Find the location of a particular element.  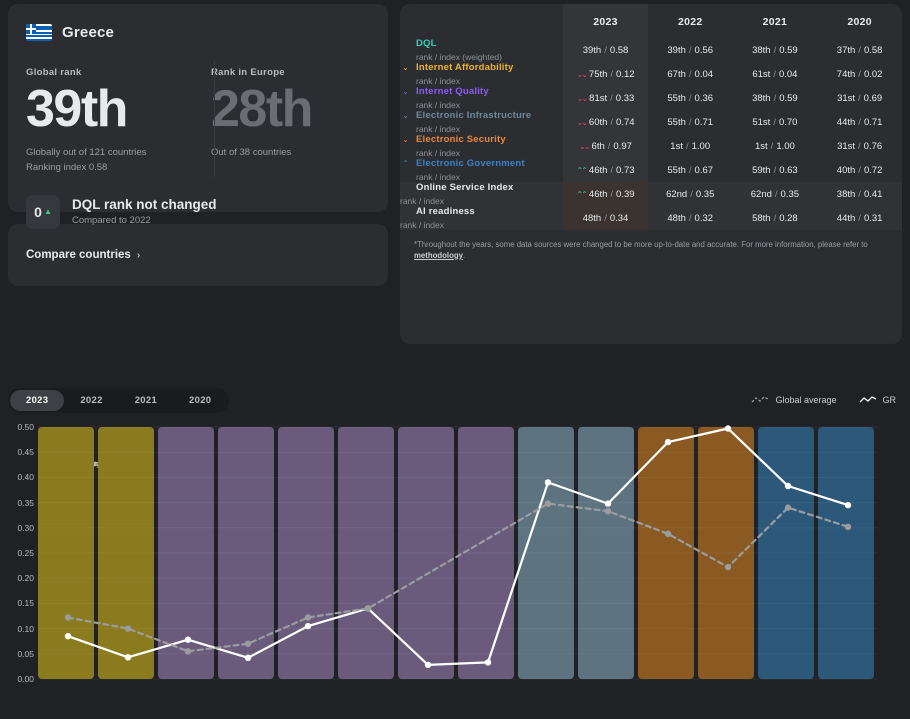

cell-rank: 58th is located at coordinates (761, 218).